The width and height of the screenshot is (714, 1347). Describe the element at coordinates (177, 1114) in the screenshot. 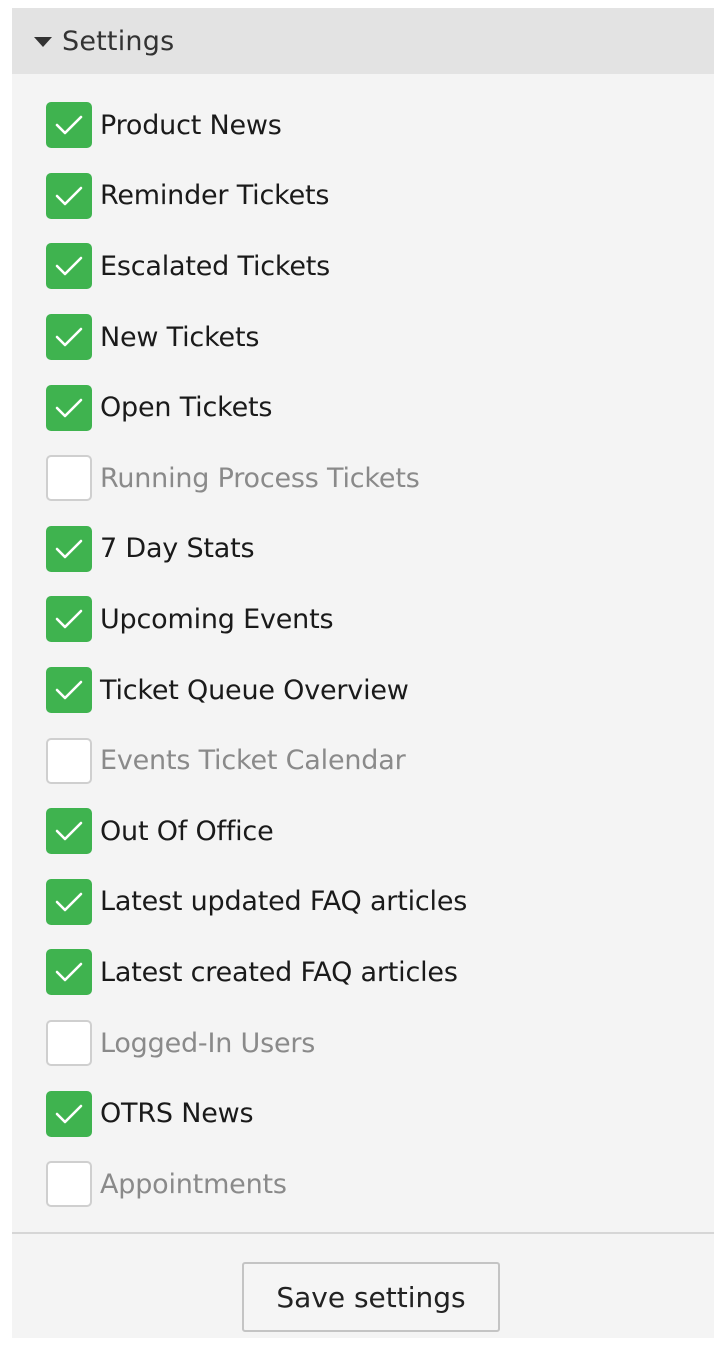

I see `option-label: OTRS News` at that location.